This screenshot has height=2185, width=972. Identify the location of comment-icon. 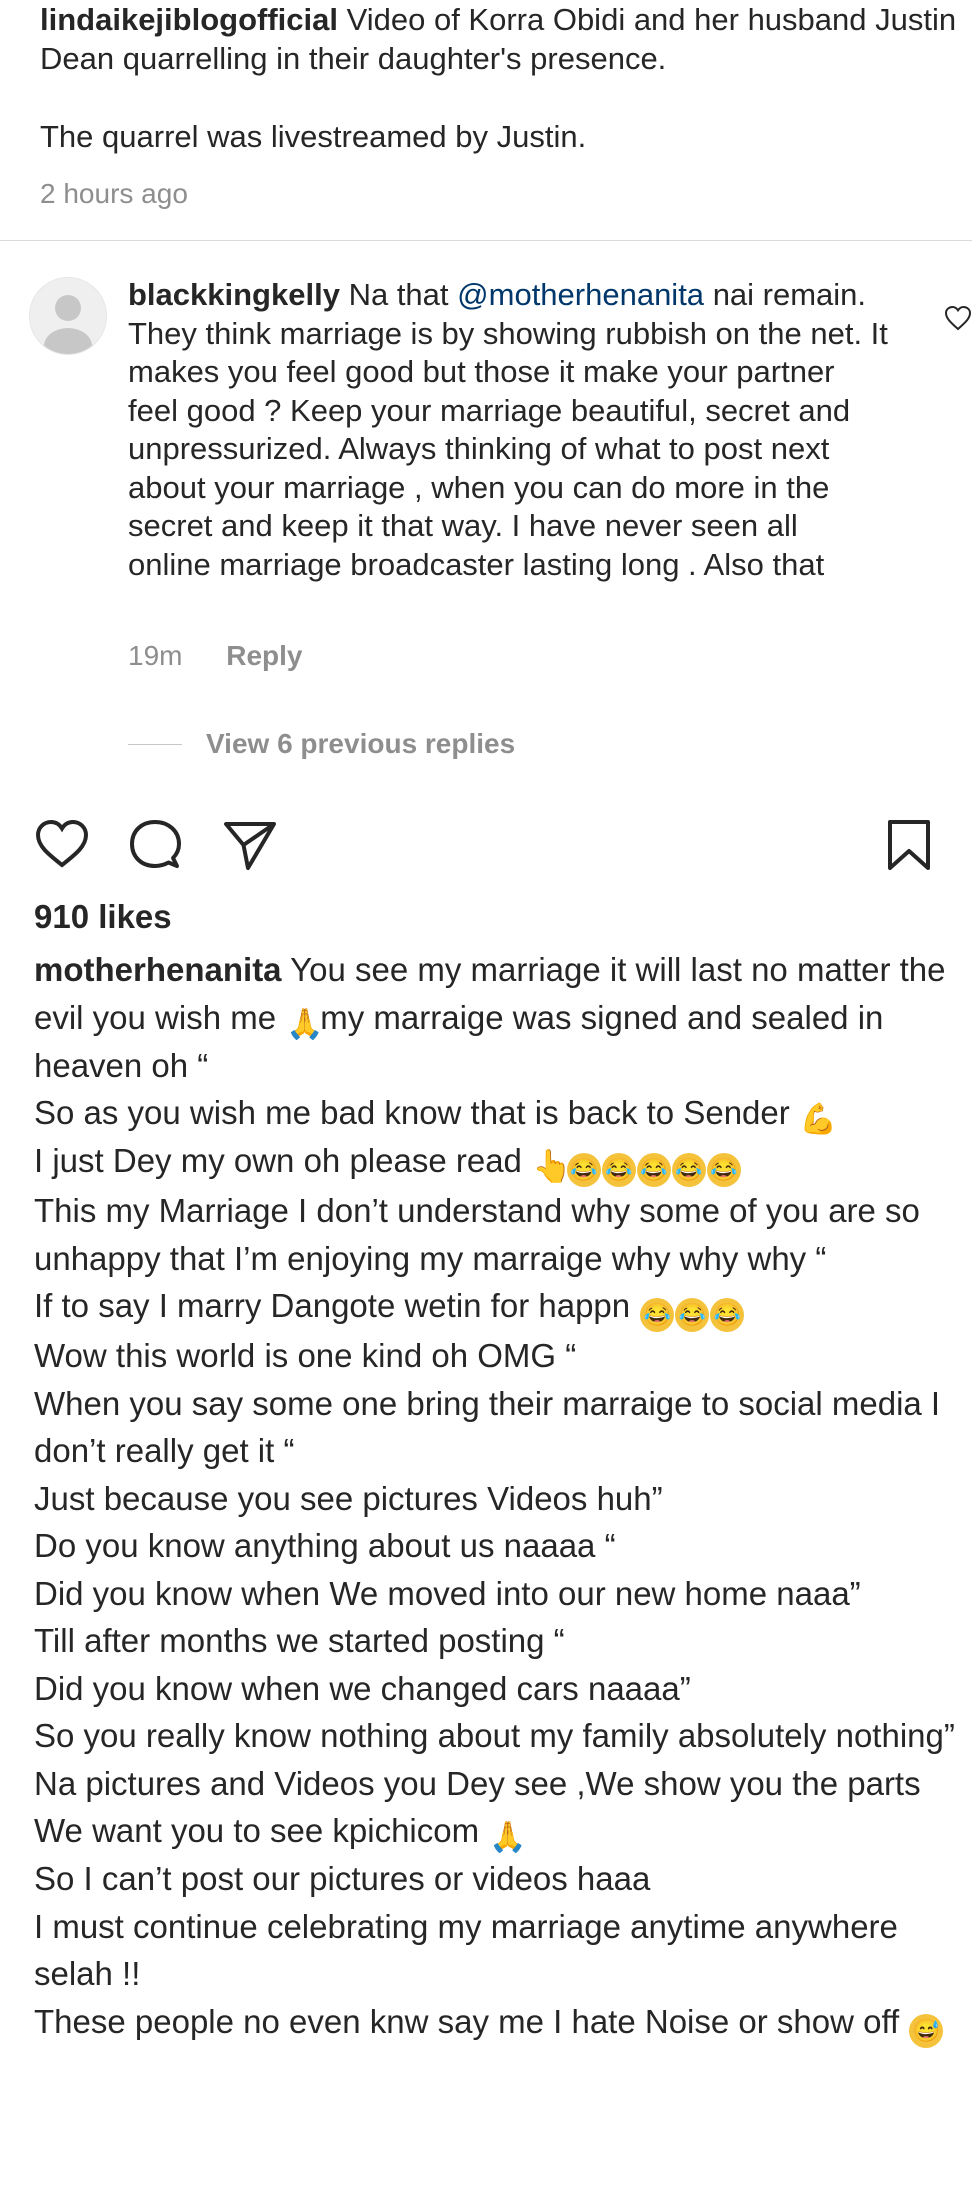
(155, 845).